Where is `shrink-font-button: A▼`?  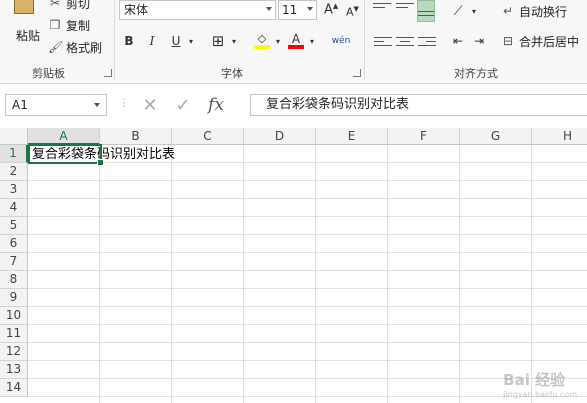
shrink-font-button: A▼ is located at coordinates (352, 12).